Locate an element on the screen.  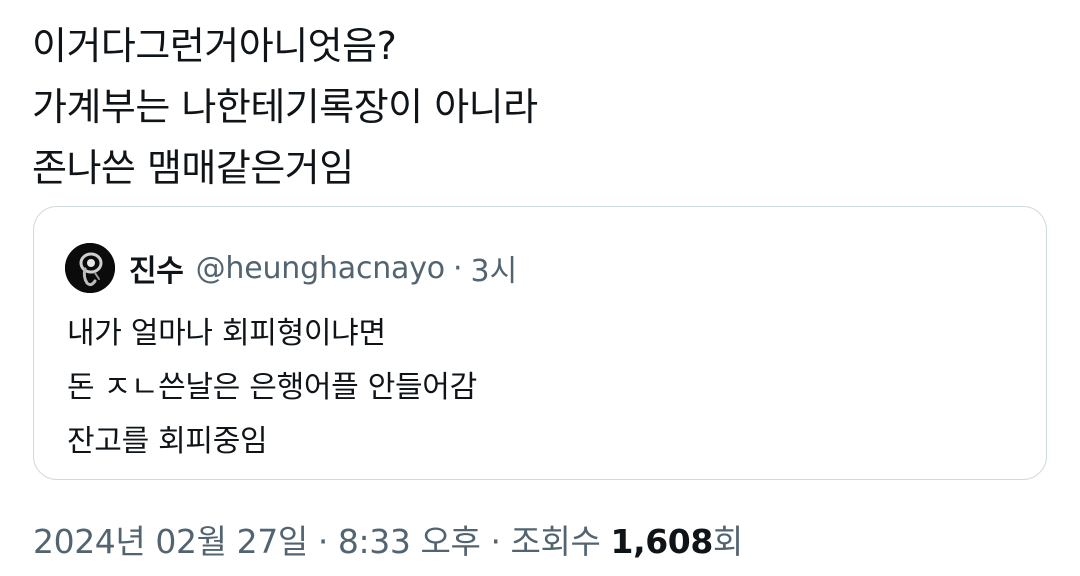
quoted-author-handle: @heunghacnayo is located at coordinates (321, 268).